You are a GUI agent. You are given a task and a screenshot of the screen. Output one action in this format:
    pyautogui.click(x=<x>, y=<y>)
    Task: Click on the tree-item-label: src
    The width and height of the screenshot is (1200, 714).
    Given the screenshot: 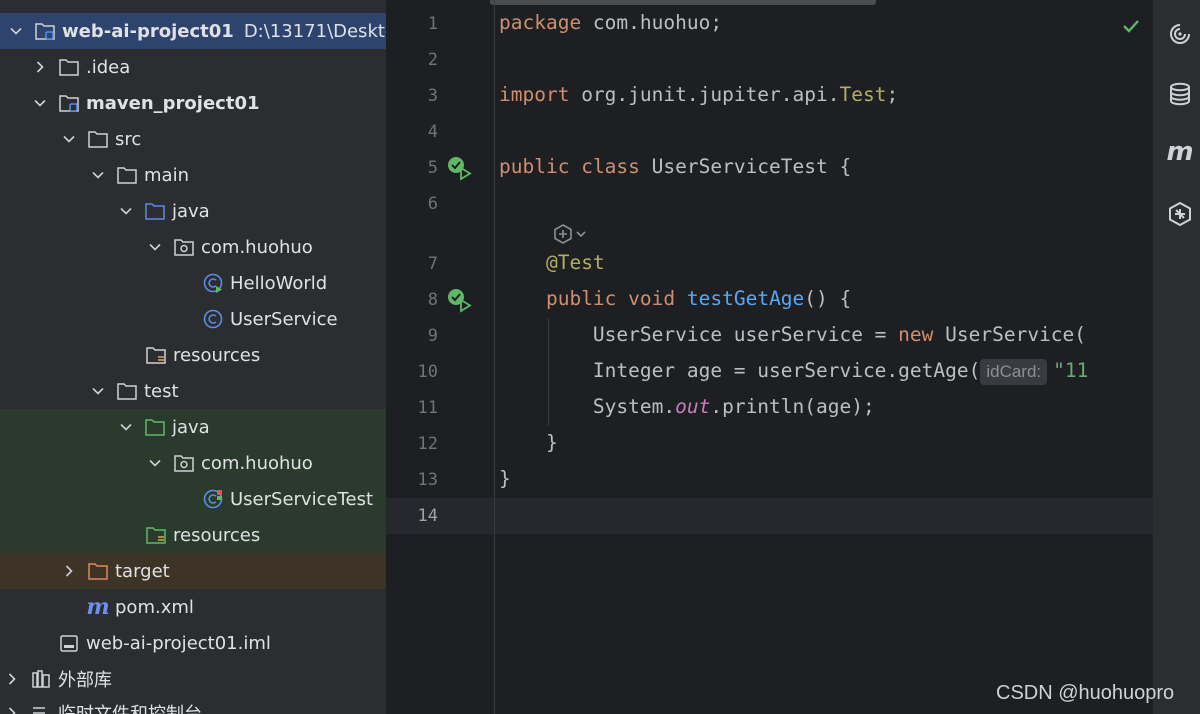 What is the action you would take?
    pyautogui.click(x=128, y=139)
    